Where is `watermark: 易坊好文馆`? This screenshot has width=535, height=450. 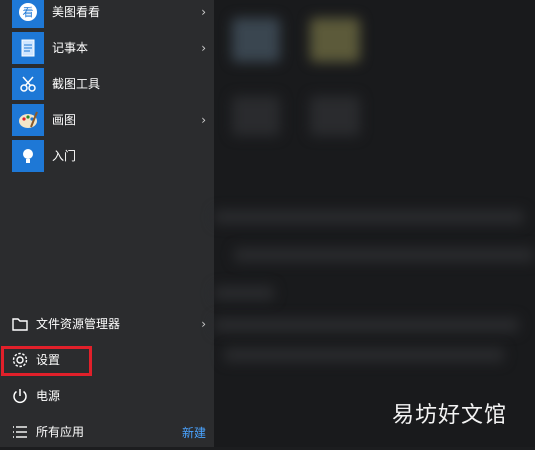 watermark: 易坊好文馆 is located at coordinates (449, 415).